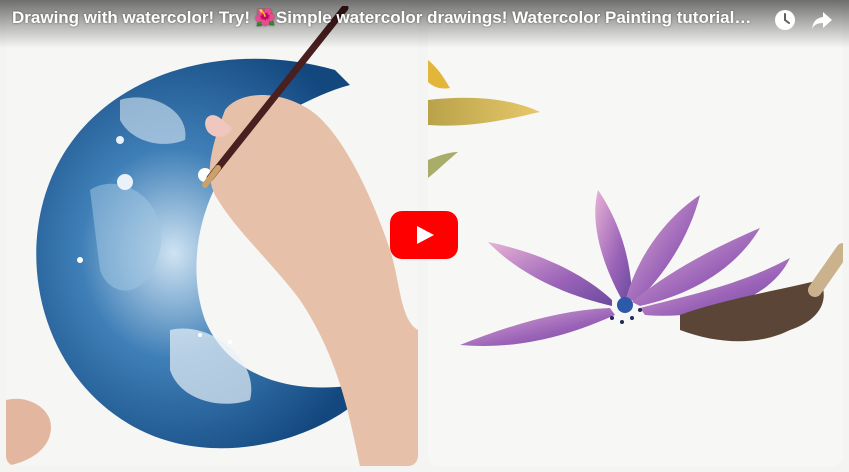 This screenshot has height=472, width=849. I want to click on share-arrow-icon, so click(822, 20).